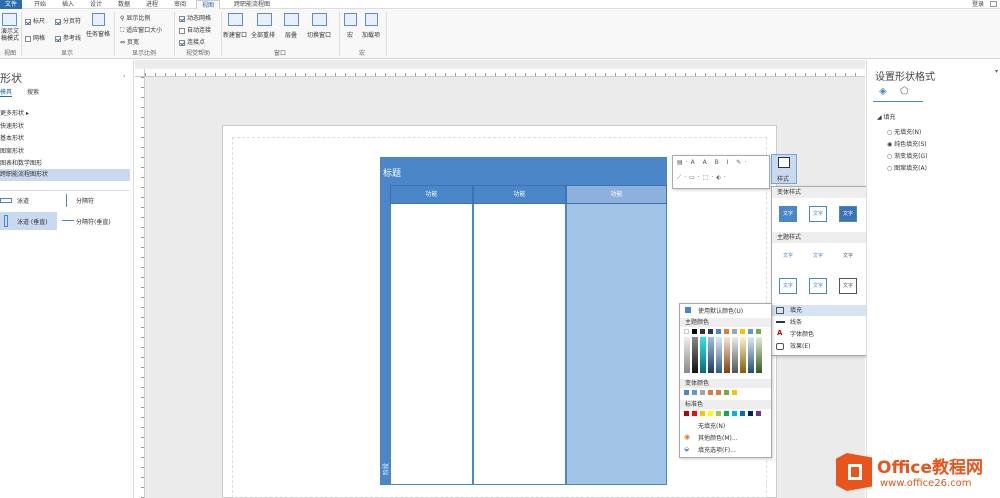  Describe the element at coordinates (319, 19) in the screenshot. I see `switch-windows-icon` at that location.